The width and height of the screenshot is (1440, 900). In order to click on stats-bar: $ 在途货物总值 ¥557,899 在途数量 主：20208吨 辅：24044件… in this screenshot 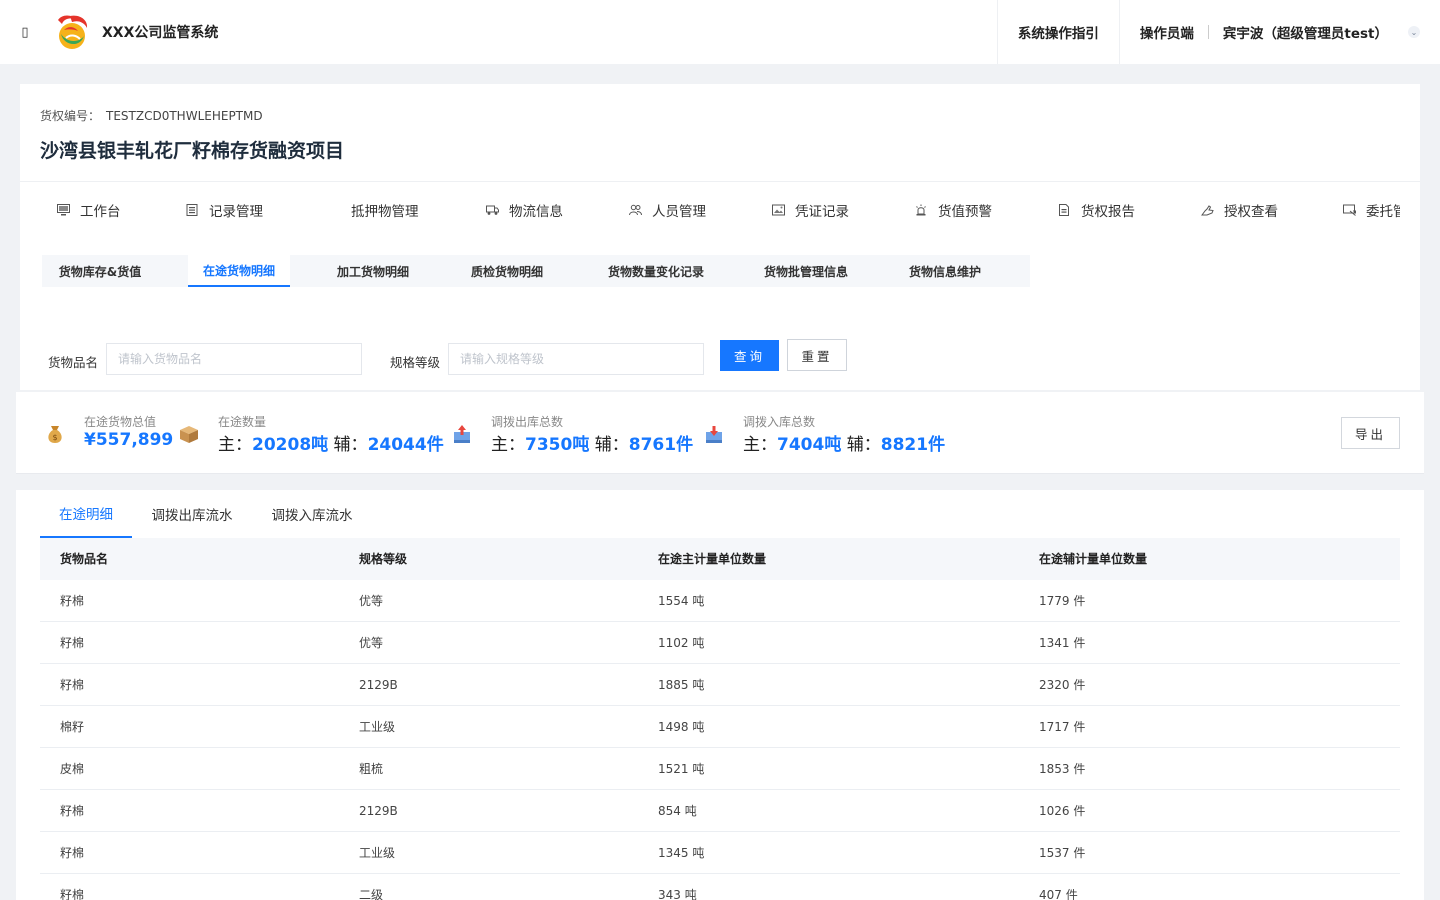, I will do `click(720, 433)`.